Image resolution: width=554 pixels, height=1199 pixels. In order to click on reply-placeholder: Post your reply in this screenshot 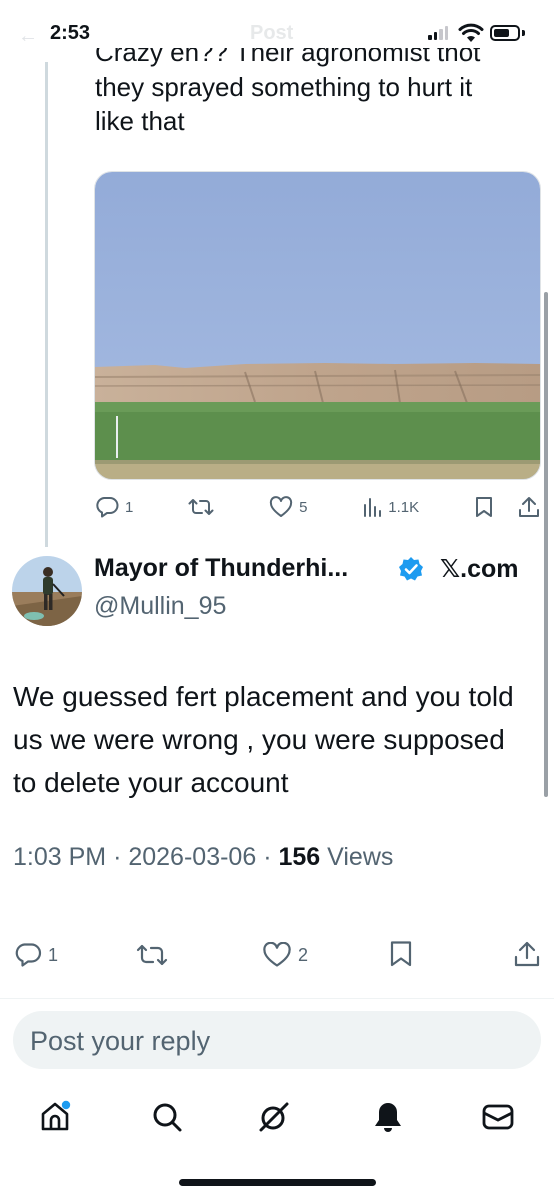, I will do `click(120, 1041)`.